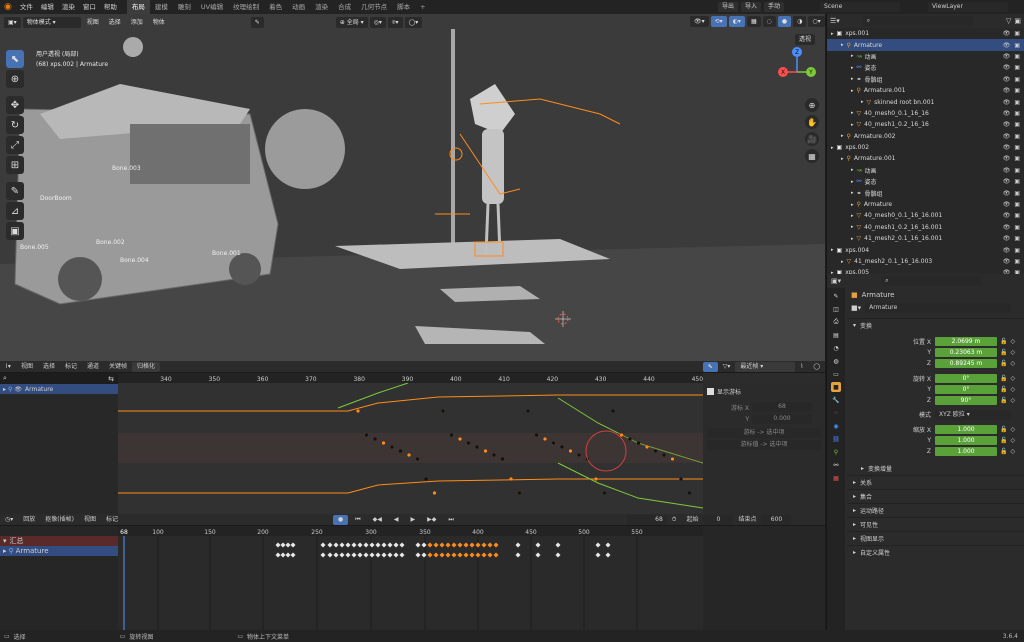 This screenshot has width=1024, height=642. Describe the element at coordinates (812, 122) in the screenshot. I see `pan-hand-icon: ✋` at that location.